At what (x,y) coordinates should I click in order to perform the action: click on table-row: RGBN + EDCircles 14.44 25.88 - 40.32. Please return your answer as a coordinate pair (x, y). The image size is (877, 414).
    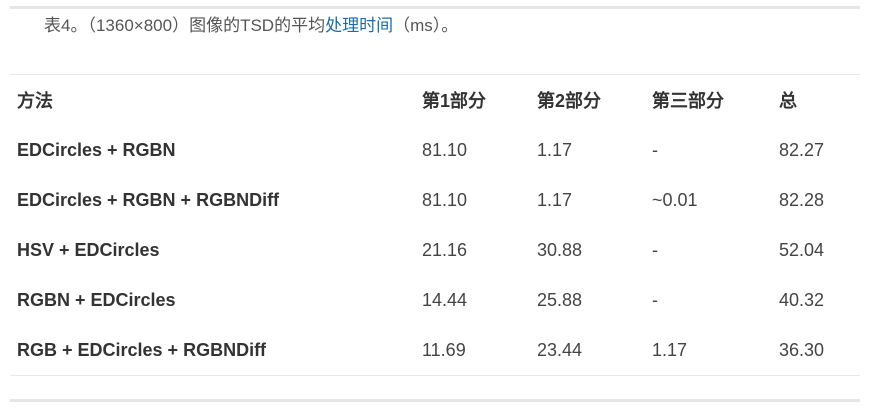
    Looking at the image, I should click on (435, 300).